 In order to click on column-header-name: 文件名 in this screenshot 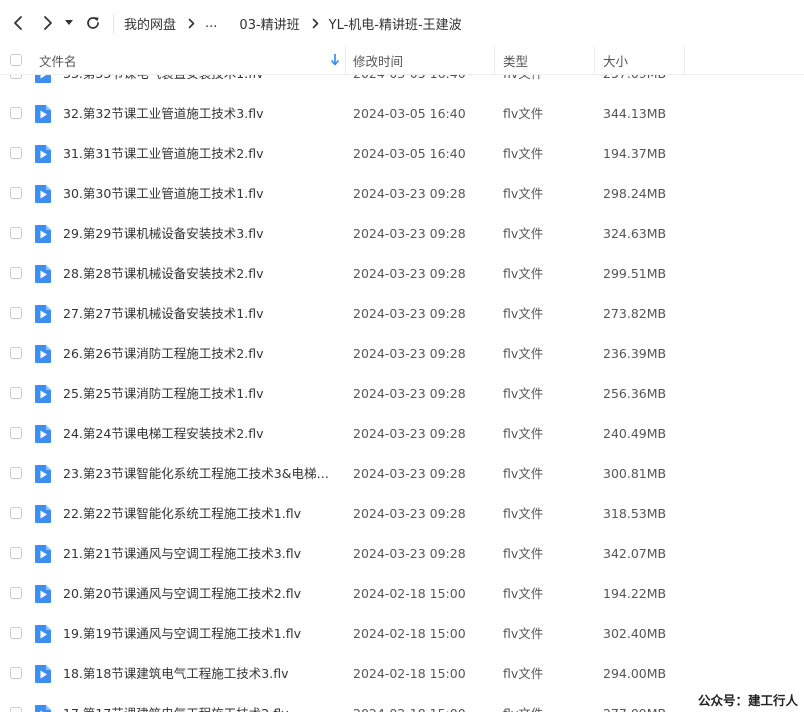, I will do `click(58, 60)`.